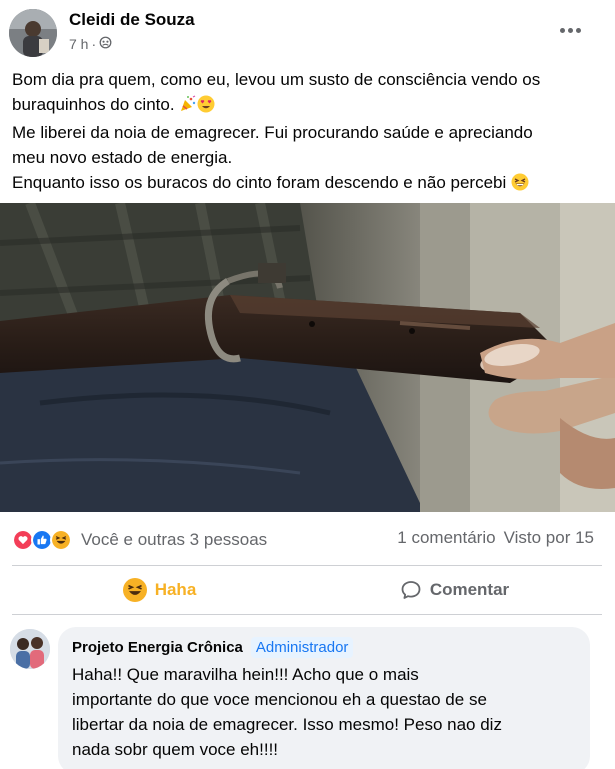 The width and height of the screenshot is (615, 769). I want to click on heart-eyes-icon, so click(206, 107).